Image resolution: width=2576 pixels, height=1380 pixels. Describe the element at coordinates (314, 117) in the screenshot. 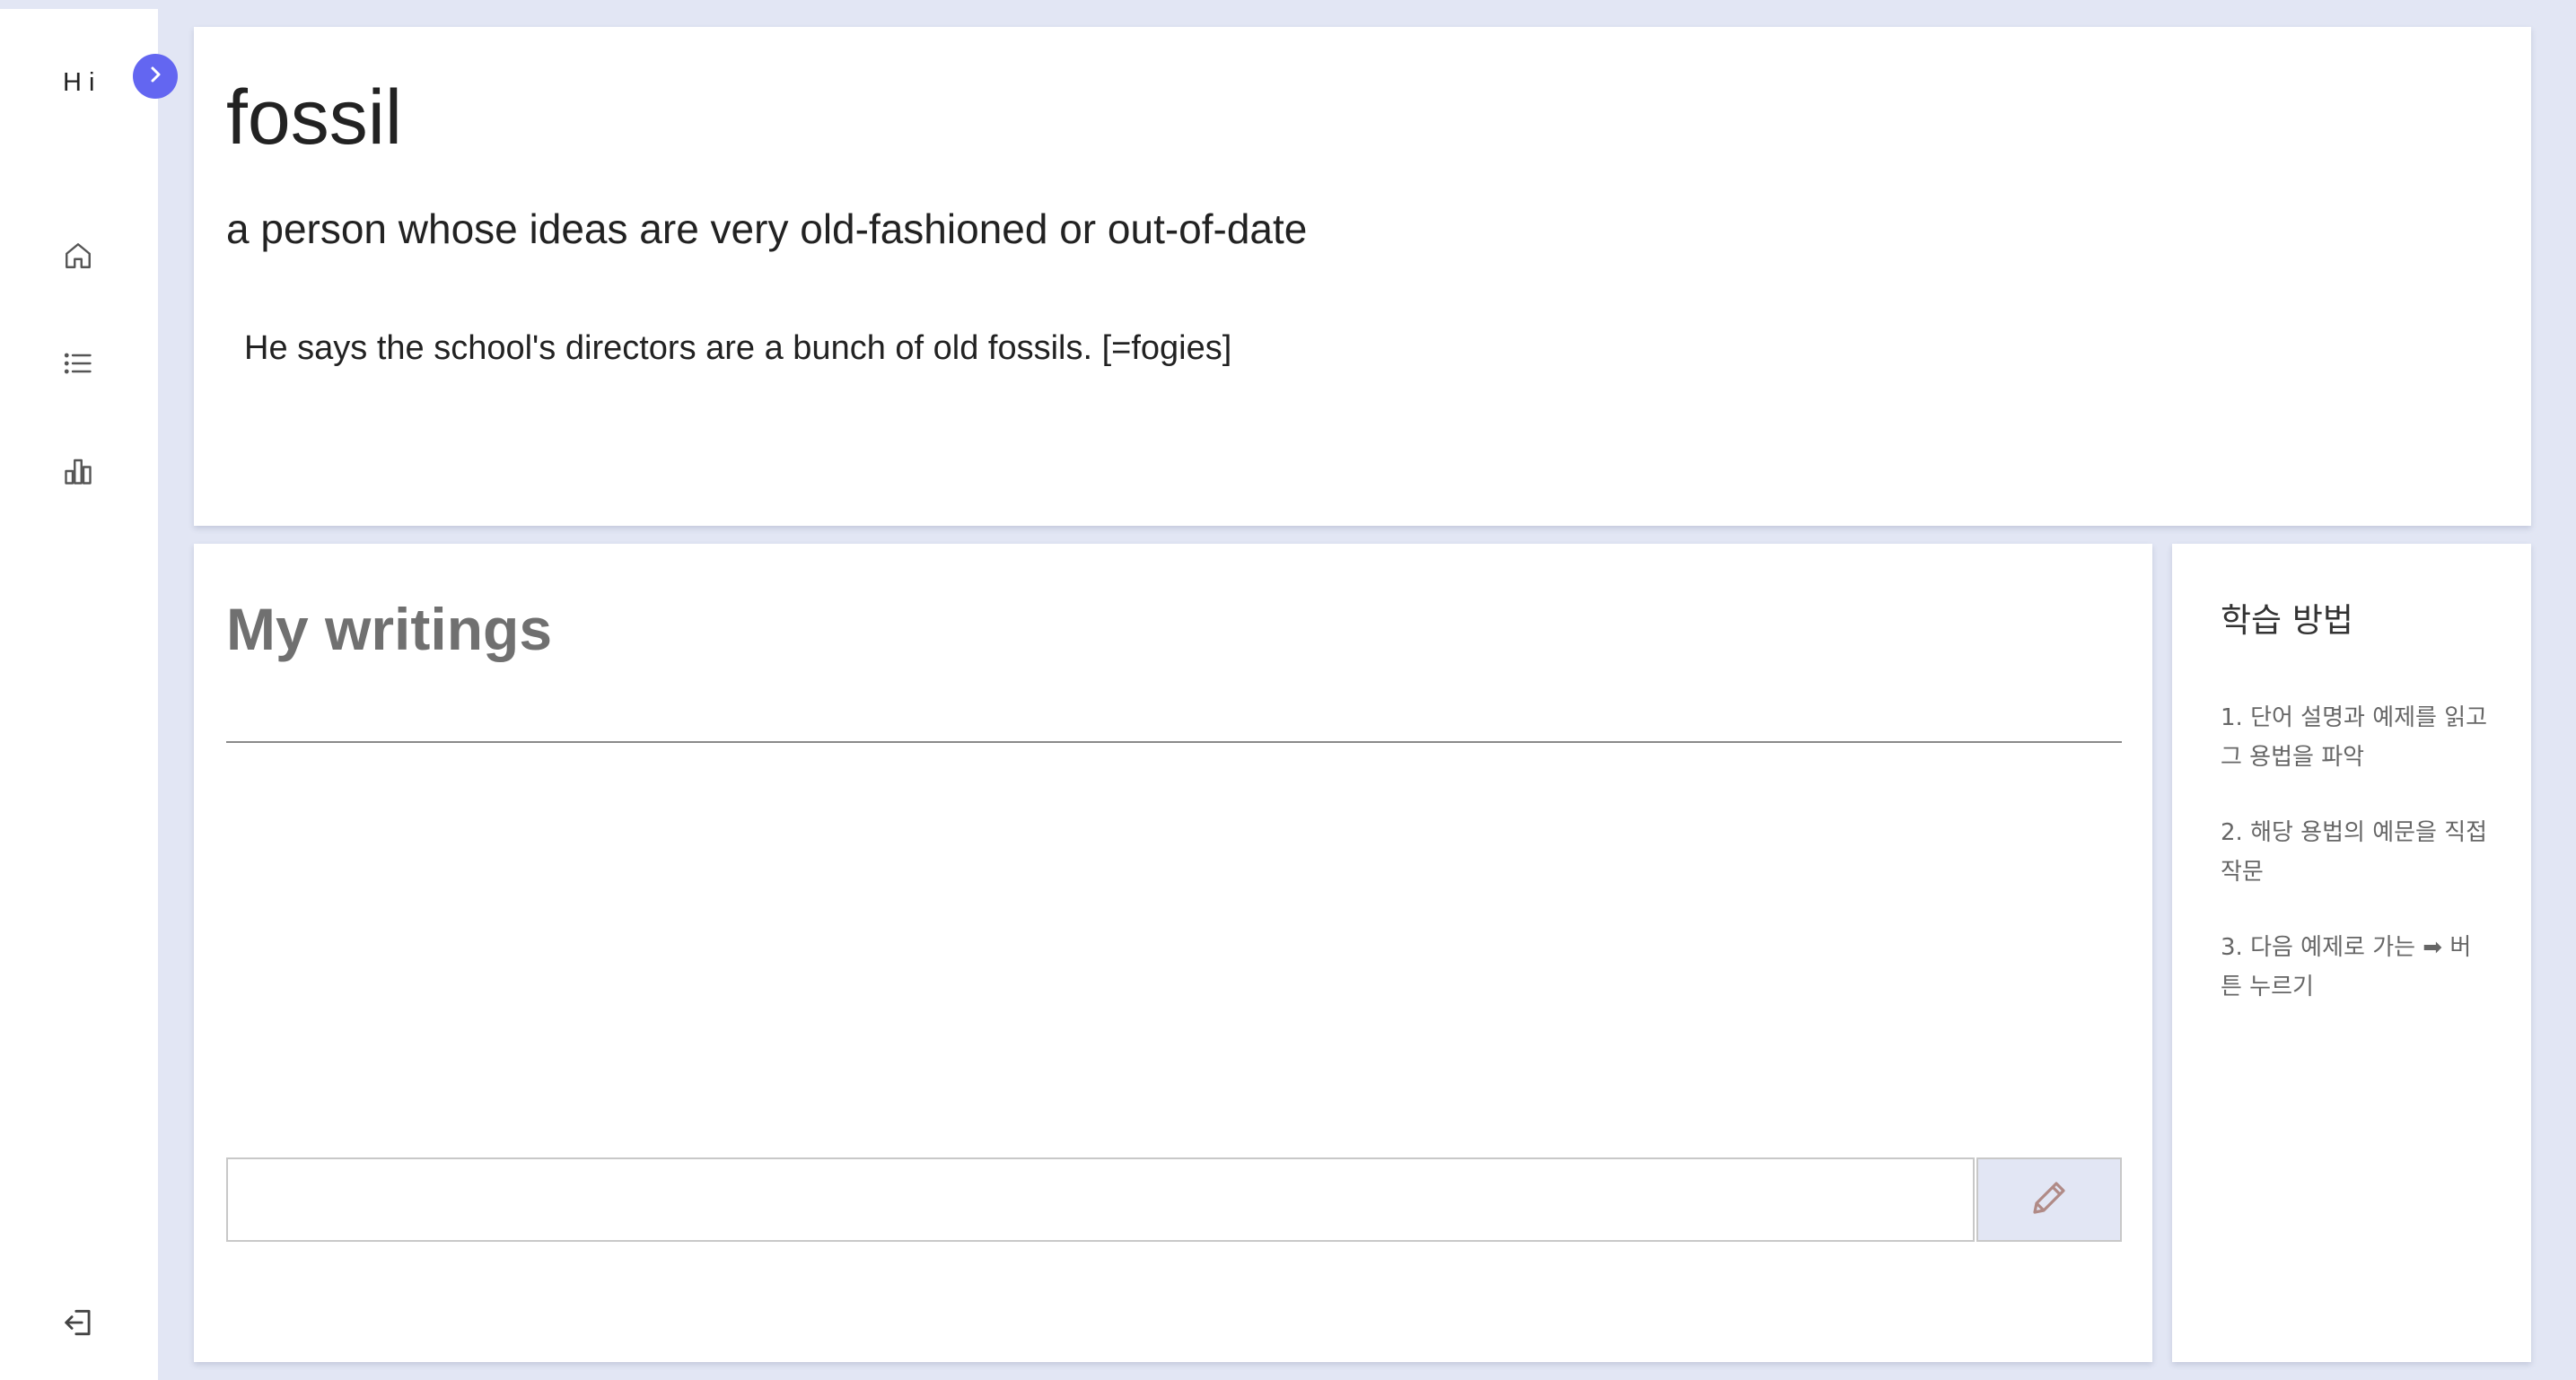

I see `word-term: fossil` at that location.